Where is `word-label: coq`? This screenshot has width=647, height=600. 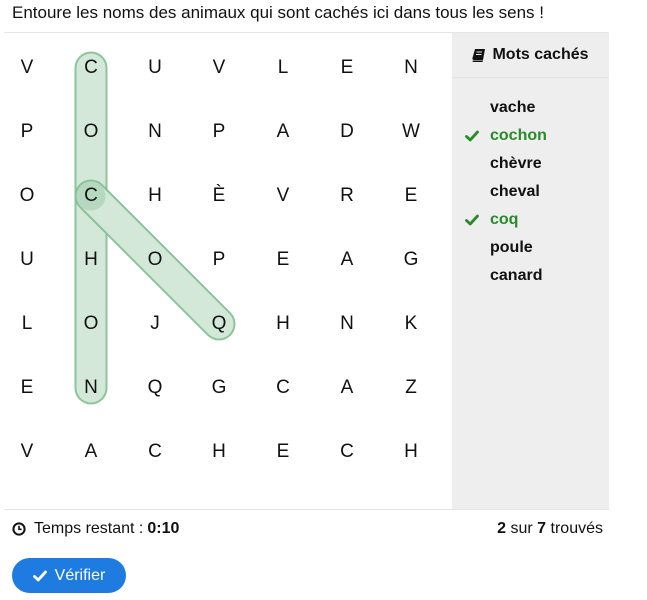
word-label: coq is located at coordinates (504, 219).